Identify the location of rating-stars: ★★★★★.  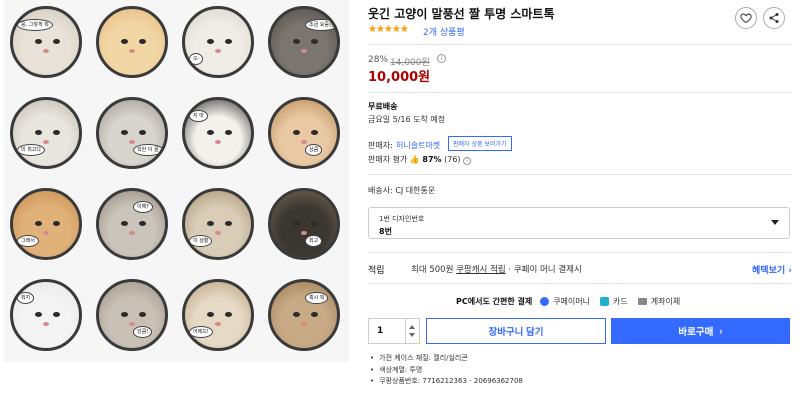
(388, 29).